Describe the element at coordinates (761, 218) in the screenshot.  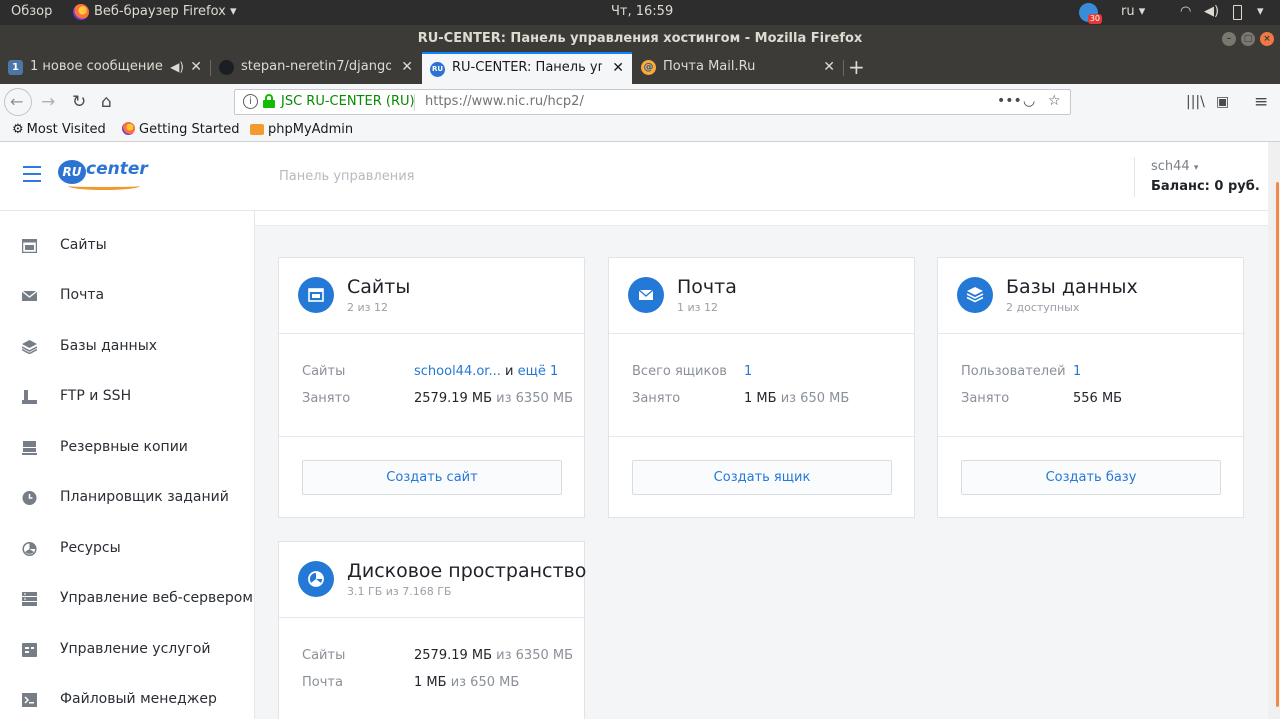
I see `content-top-strip` at that location.